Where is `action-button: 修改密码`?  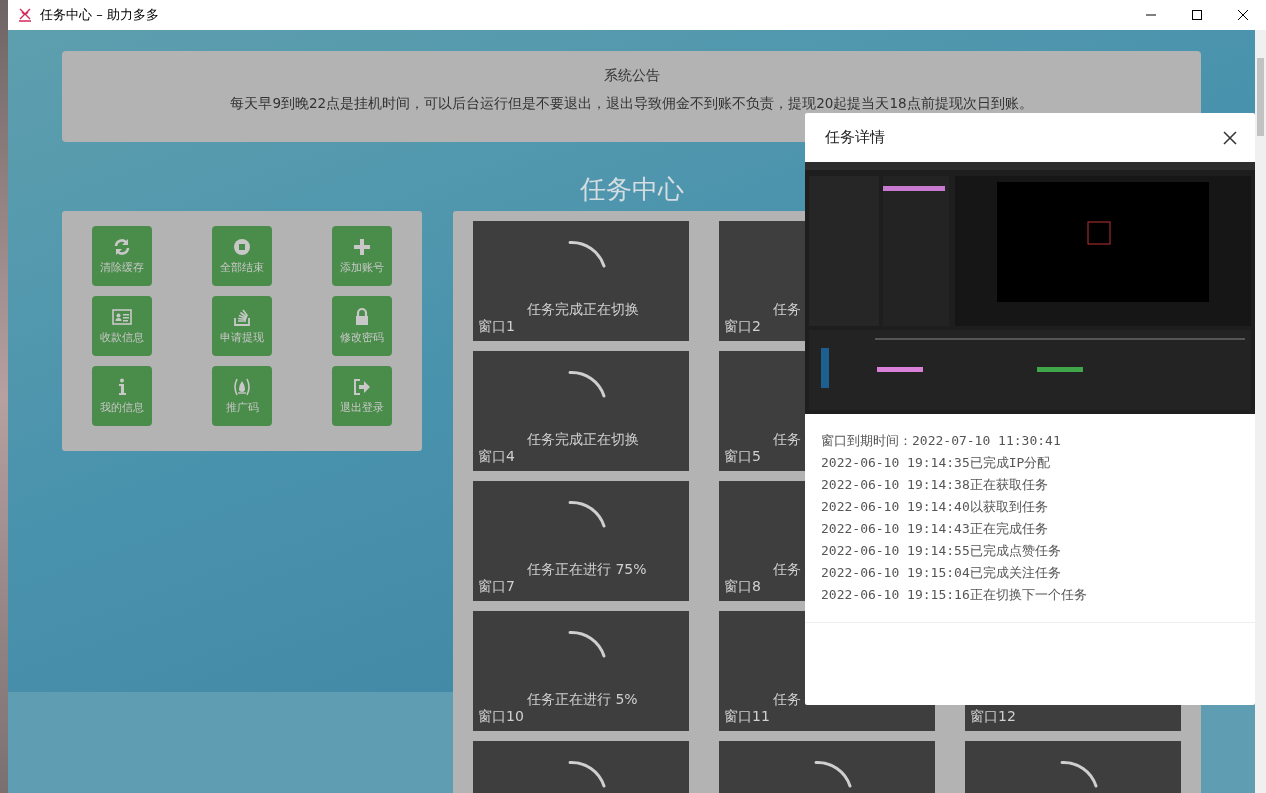 action-button: 修改密码 is located at coordinates (362, 326).